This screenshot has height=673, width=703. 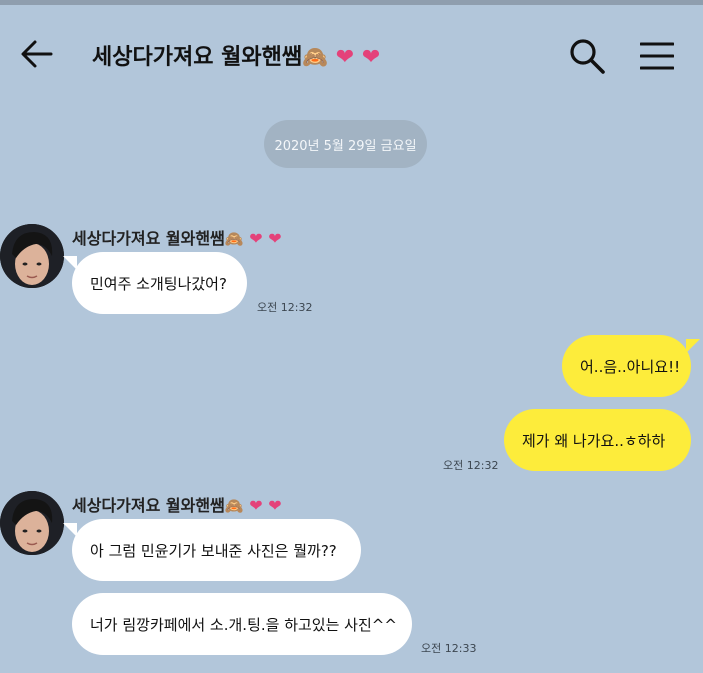 What do you see at coordinates (597, 440) in the screenshot?
I see `message-bubble-outgoing: 제가 왜 나가요..ㅎ하하` at bounding box center [597, 440].